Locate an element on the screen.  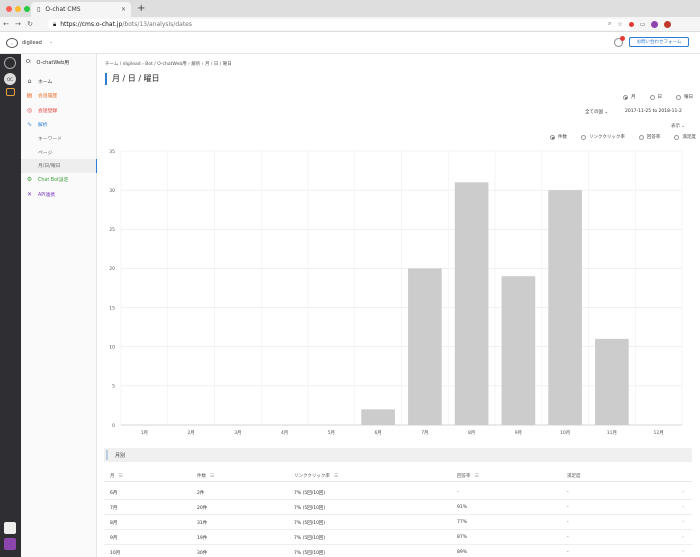
close-window-button is located at coordinates (9, 9).